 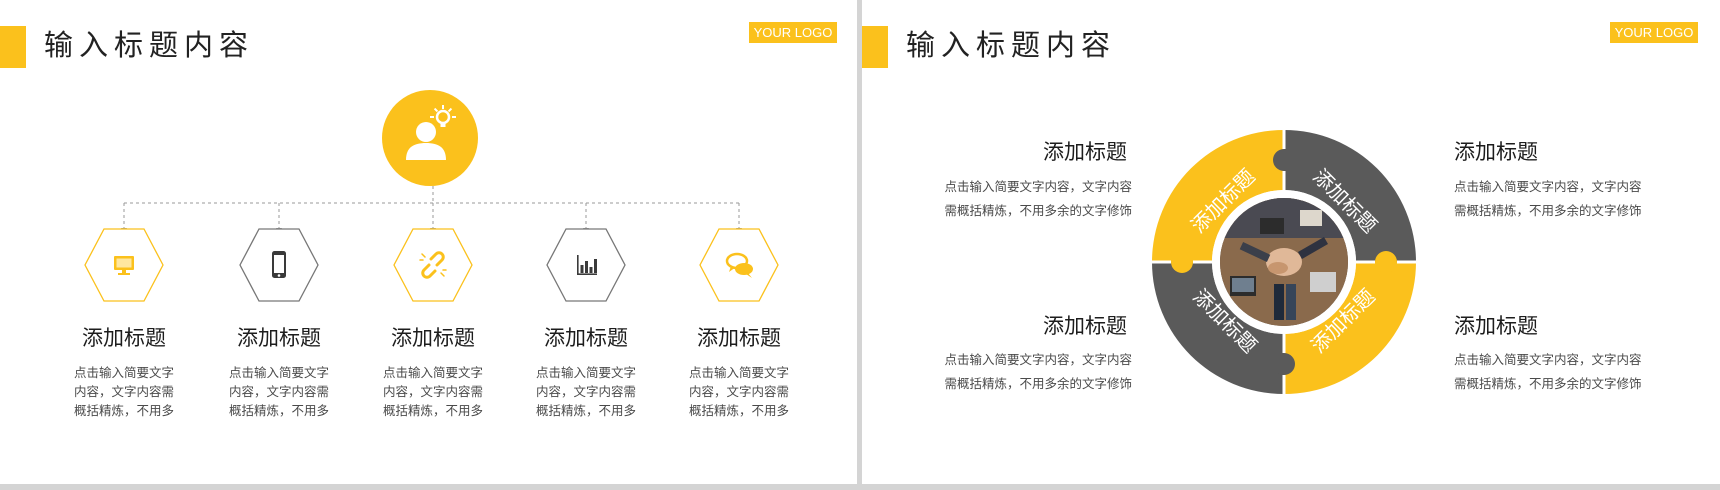 I want to click on phone-icon, so click(x=279, y=264).